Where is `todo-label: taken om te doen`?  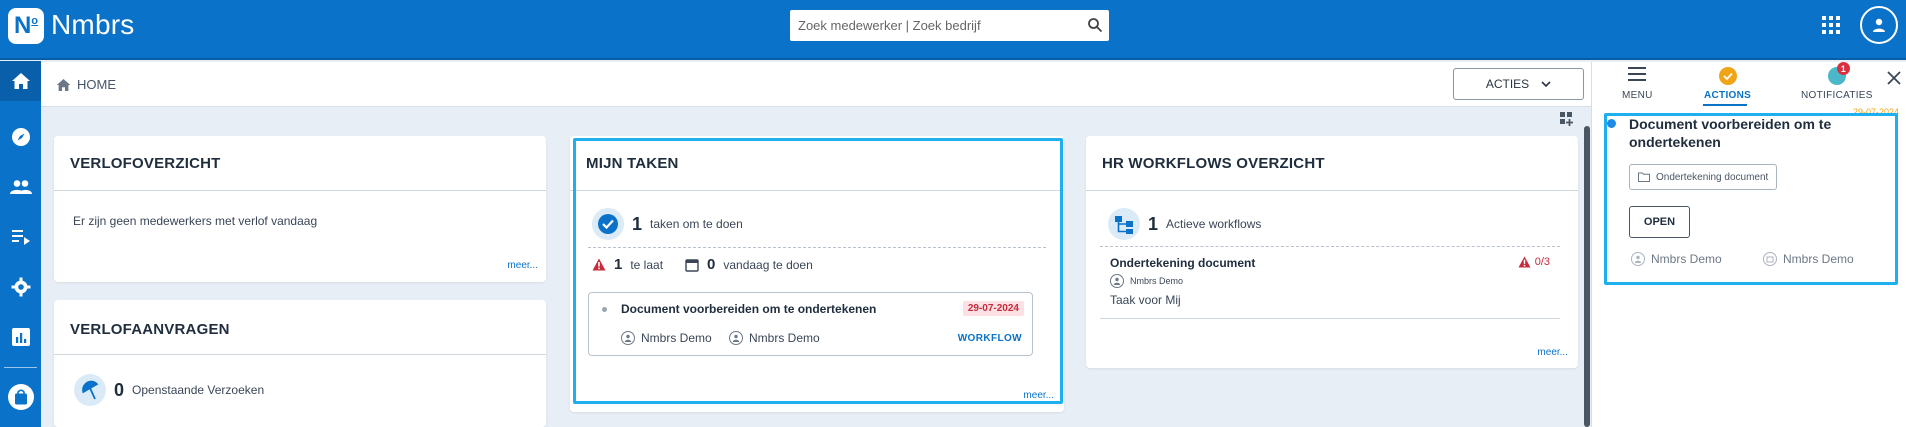
todo-label: taken om te doen is located at coordinates (696, 224).